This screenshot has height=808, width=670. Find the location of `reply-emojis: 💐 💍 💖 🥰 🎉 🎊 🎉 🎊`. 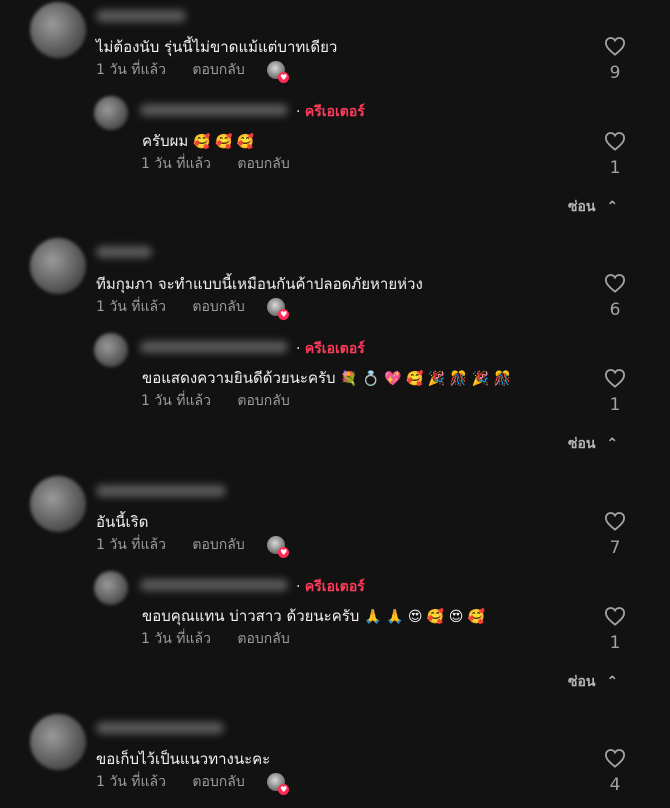

reply-emojis: 💐 💍 💖 🥰 🎉 🎊 🎉 🎊 is located at coordinates (425, 379).